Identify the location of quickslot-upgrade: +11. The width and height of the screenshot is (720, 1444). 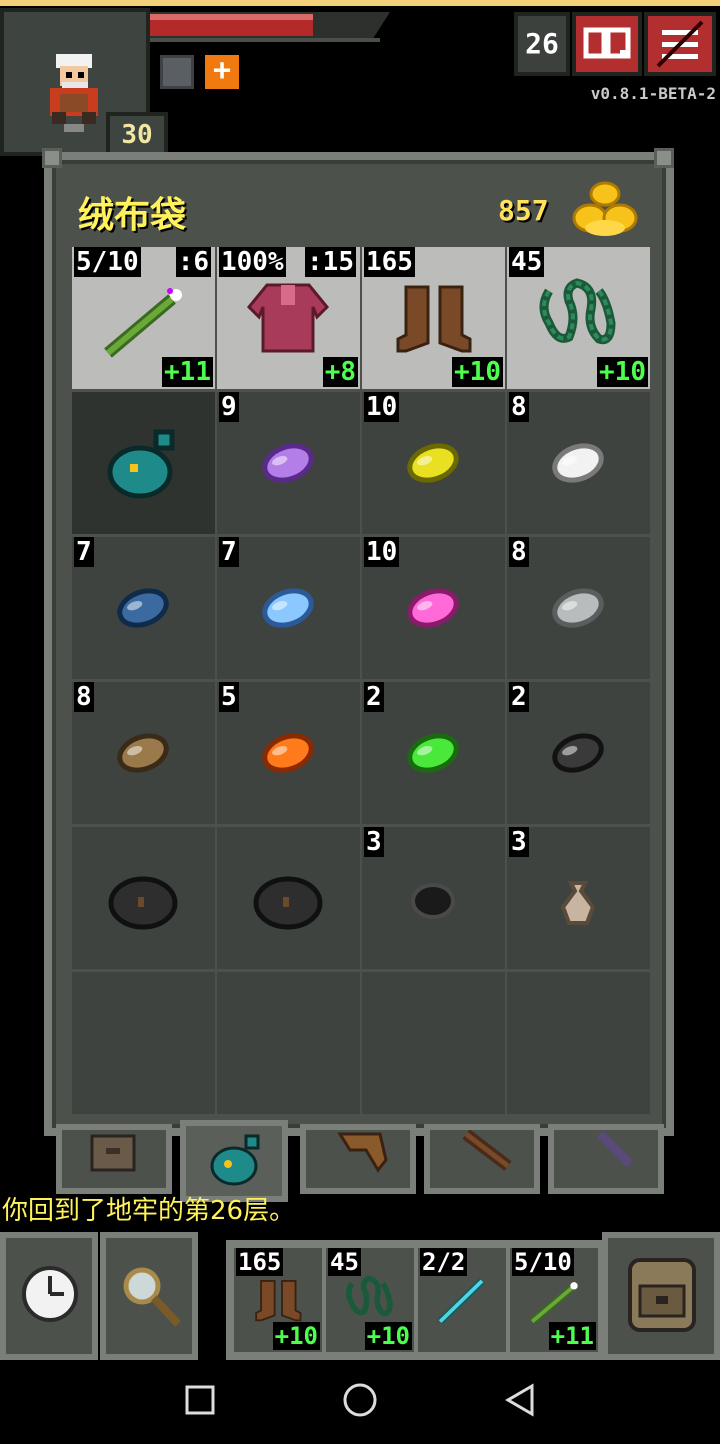
(572, 1336).